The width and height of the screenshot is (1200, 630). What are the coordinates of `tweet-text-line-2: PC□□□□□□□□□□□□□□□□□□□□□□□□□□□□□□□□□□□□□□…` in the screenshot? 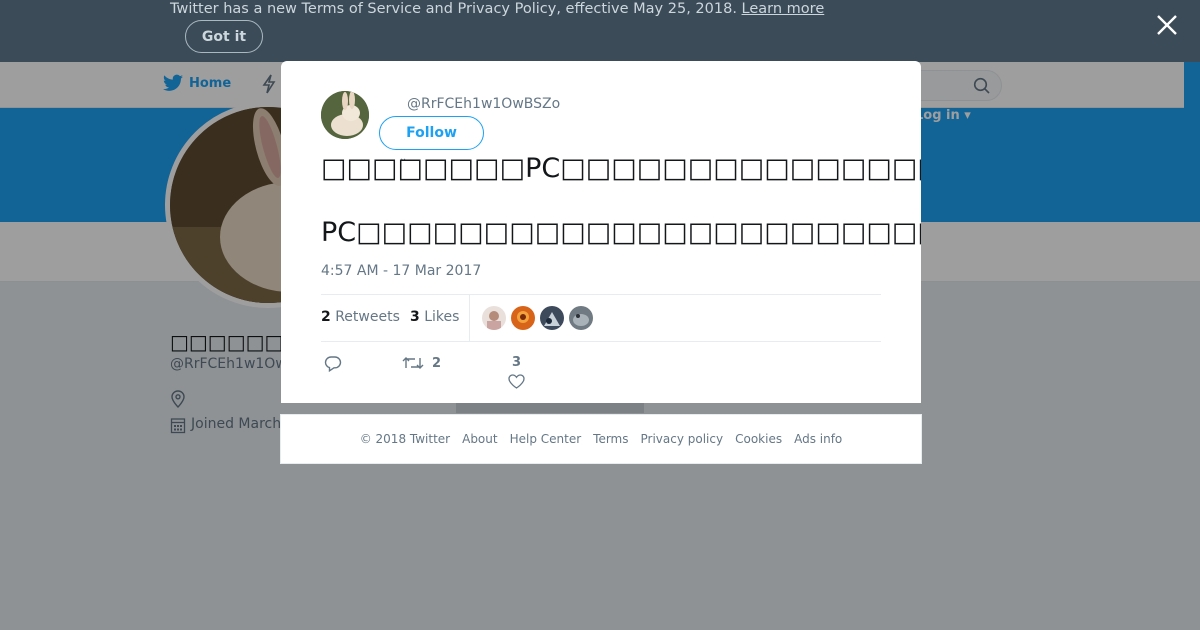 It's located at (621, 232).